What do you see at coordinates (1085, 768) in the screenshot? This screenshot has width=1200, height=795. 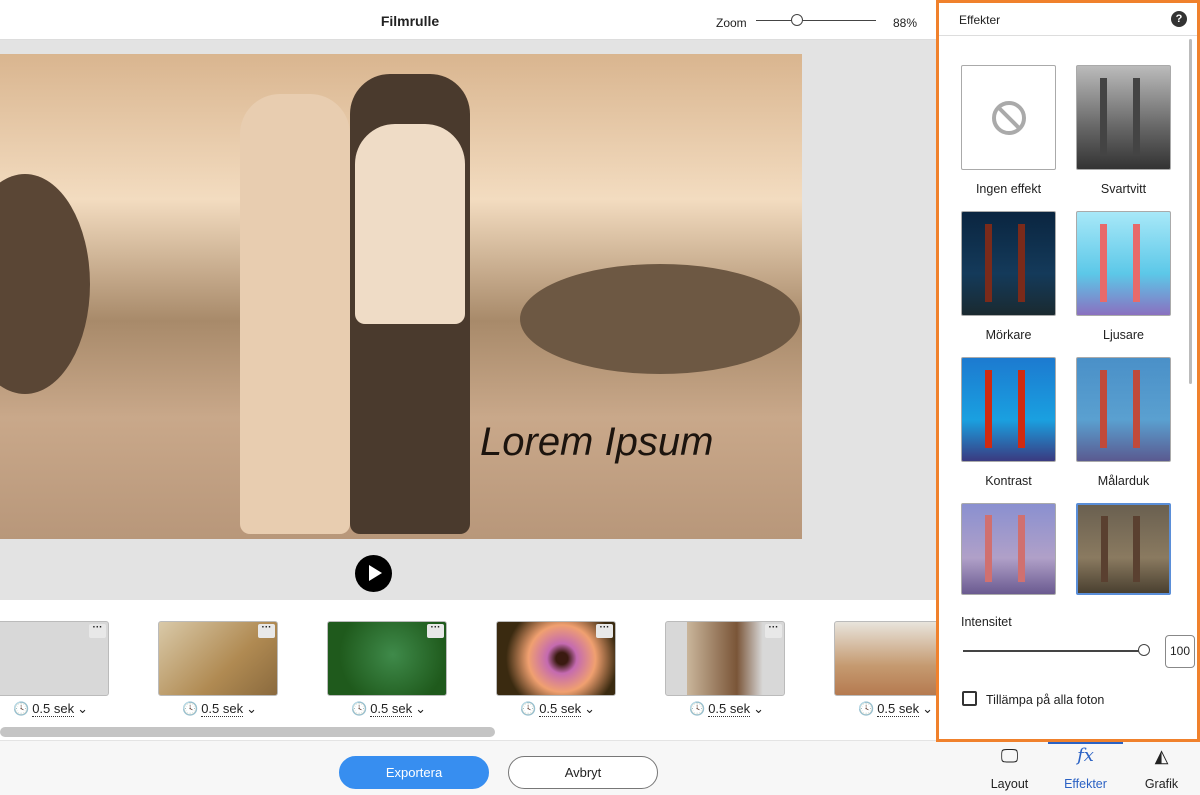 I see `tab-effekter: fx Effekter` at bounding box center [1085, 768].